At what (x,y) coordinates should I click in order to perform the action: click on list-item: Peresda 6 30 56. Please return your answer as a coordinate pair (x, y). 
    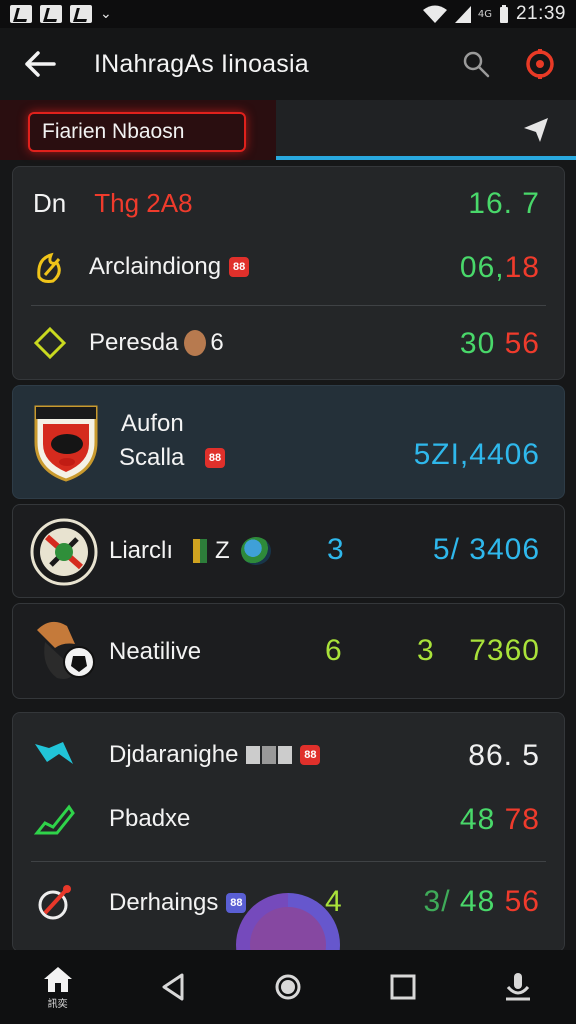
    Looking at the image, I should click on (288, 343).